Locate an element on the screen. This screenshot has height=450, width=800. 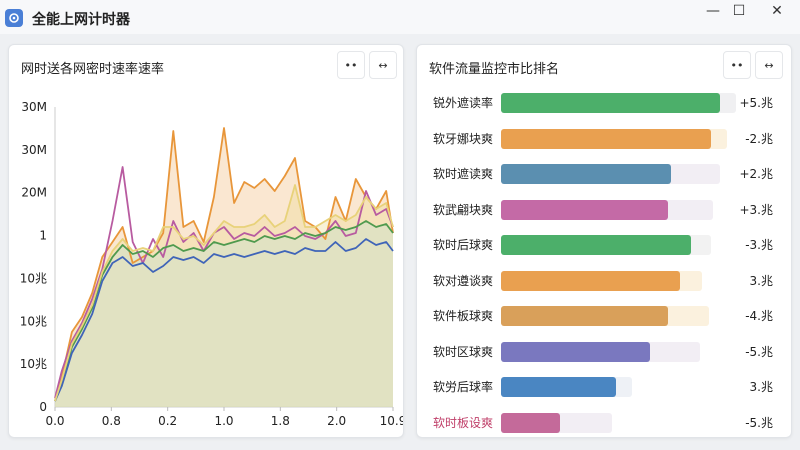
x-tick-label: 1.0 is located at coordinates (223, 421).